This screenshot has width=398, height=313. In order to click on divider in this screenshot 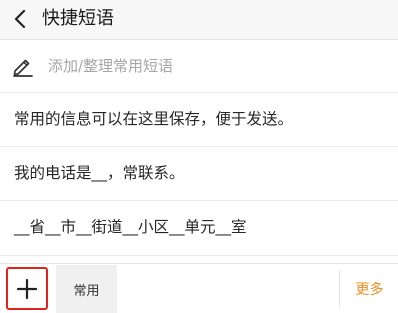, I will do `click(339, 289)`.